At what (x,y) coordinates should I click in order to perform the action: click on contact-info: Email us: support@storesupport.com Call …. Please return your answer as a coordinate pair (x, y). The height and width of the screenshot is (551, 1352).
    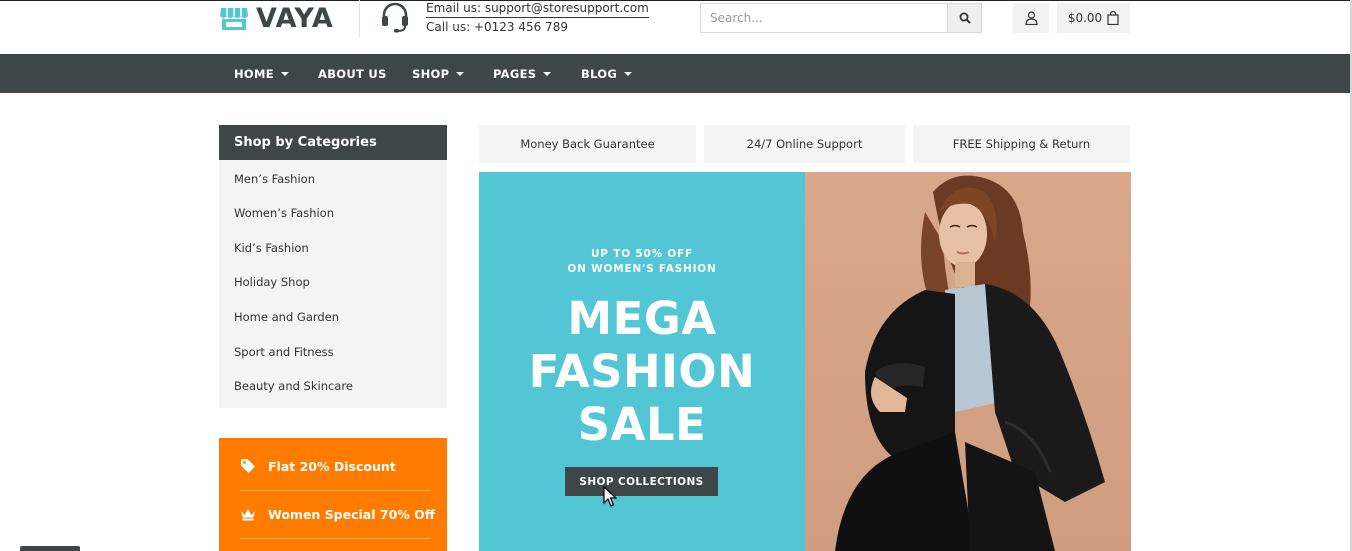
    Looking at the image, I should click on (537, 18).